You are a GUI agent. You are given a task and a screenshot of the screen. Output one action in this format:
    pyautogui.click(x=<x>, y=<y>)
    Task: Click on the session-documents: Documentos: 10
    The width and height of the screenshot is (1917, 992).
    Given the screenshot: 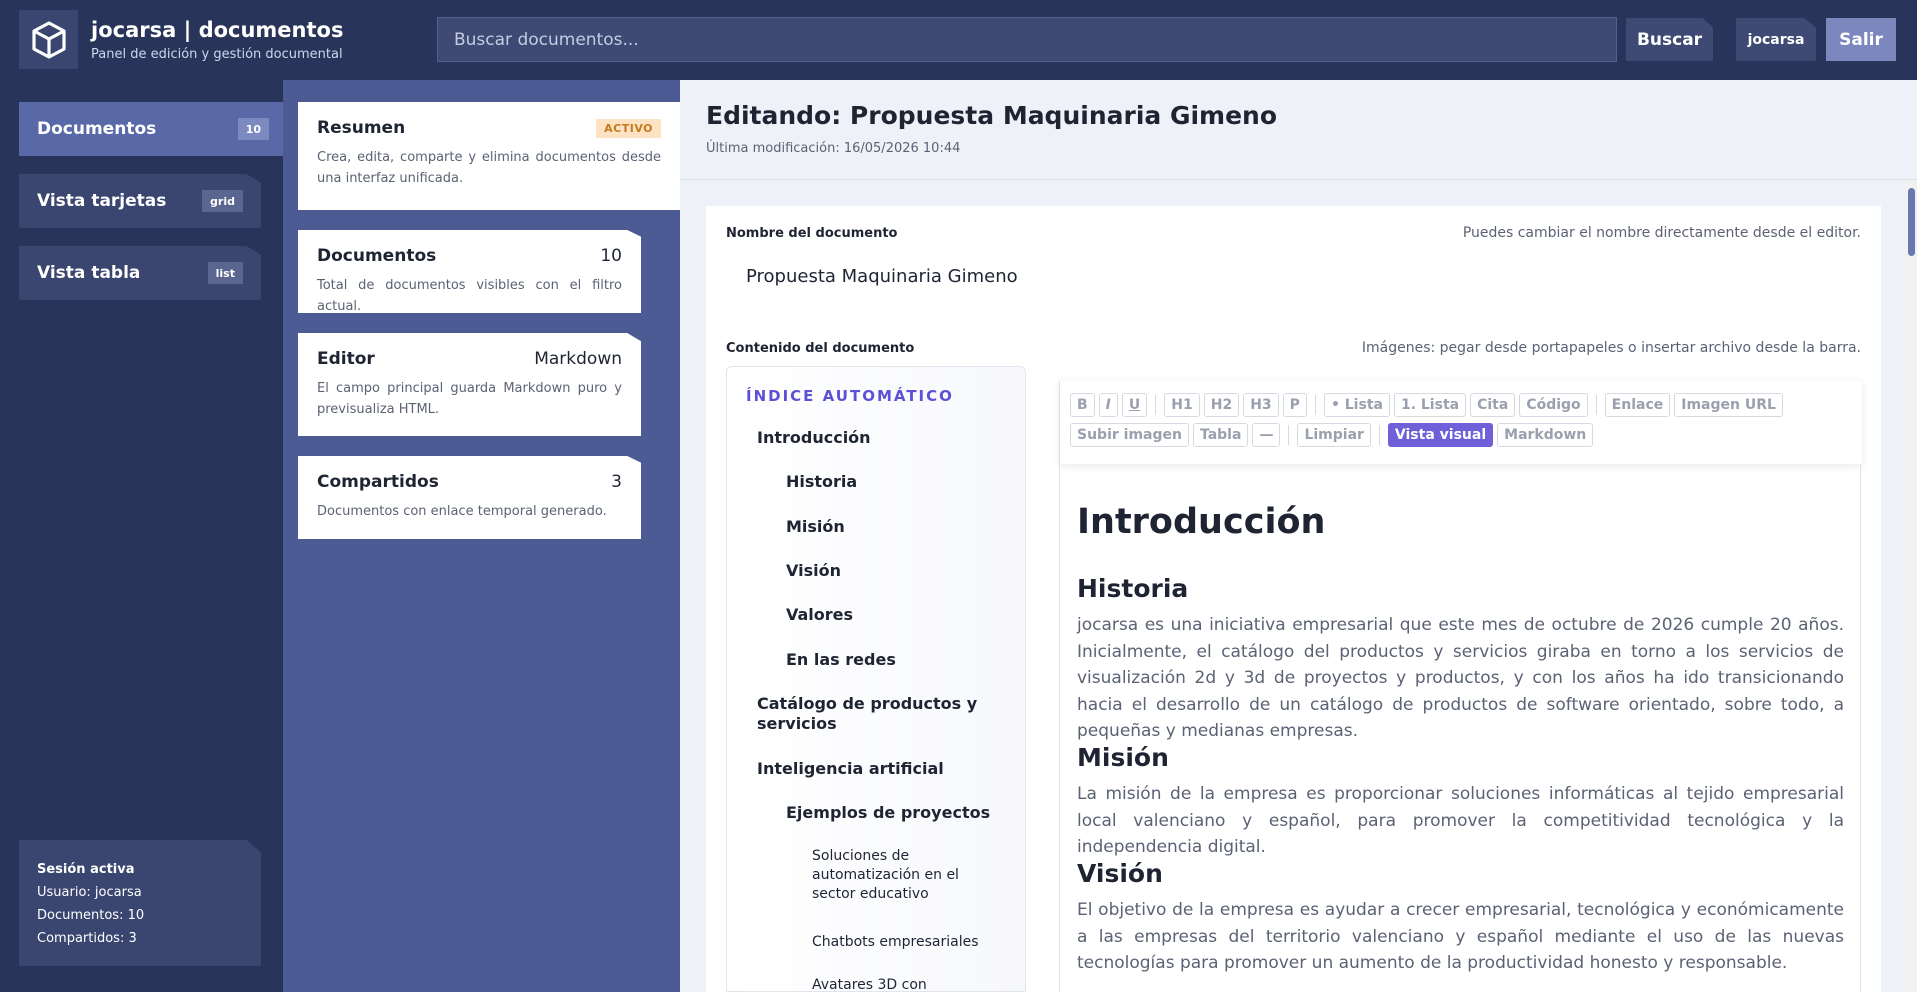 What is the action you would take?
    pyautogui.click(x=91, y=915)
    